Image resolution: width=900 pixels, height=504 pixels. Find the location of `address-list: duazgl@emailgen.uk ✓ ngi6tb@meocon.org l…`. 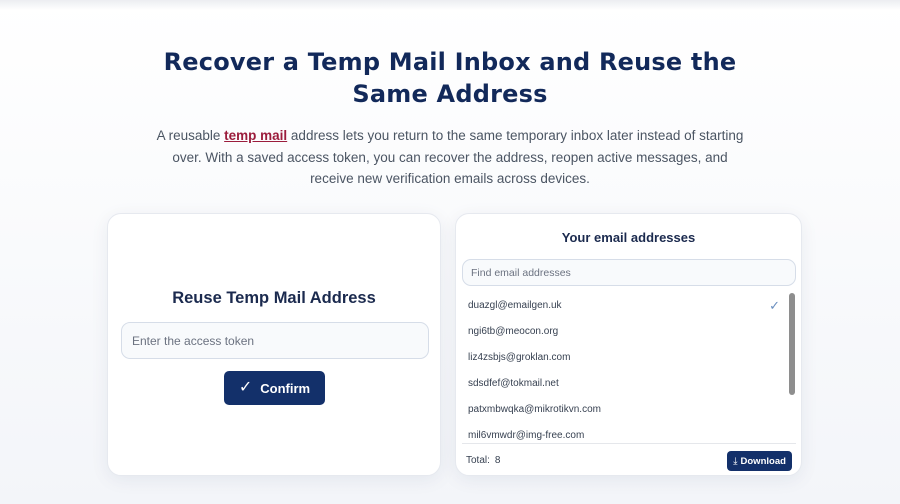

address-list: duazgl@emailgen.uk ✓ ngi6tb@meocon.org l… is located at coordinates (629, 368).